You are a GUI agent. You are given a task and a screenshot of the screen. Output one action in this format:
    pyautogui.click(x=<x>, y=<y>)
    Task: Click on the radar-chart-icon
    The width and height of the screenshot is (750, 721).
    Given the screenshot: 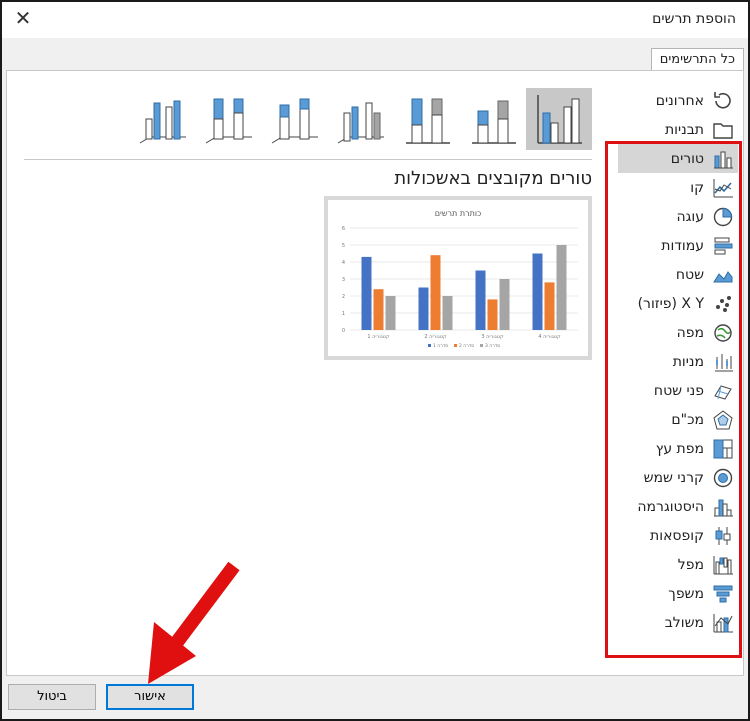 What is the action you would take?
    pyautogui.click(x=723, y=420)
    